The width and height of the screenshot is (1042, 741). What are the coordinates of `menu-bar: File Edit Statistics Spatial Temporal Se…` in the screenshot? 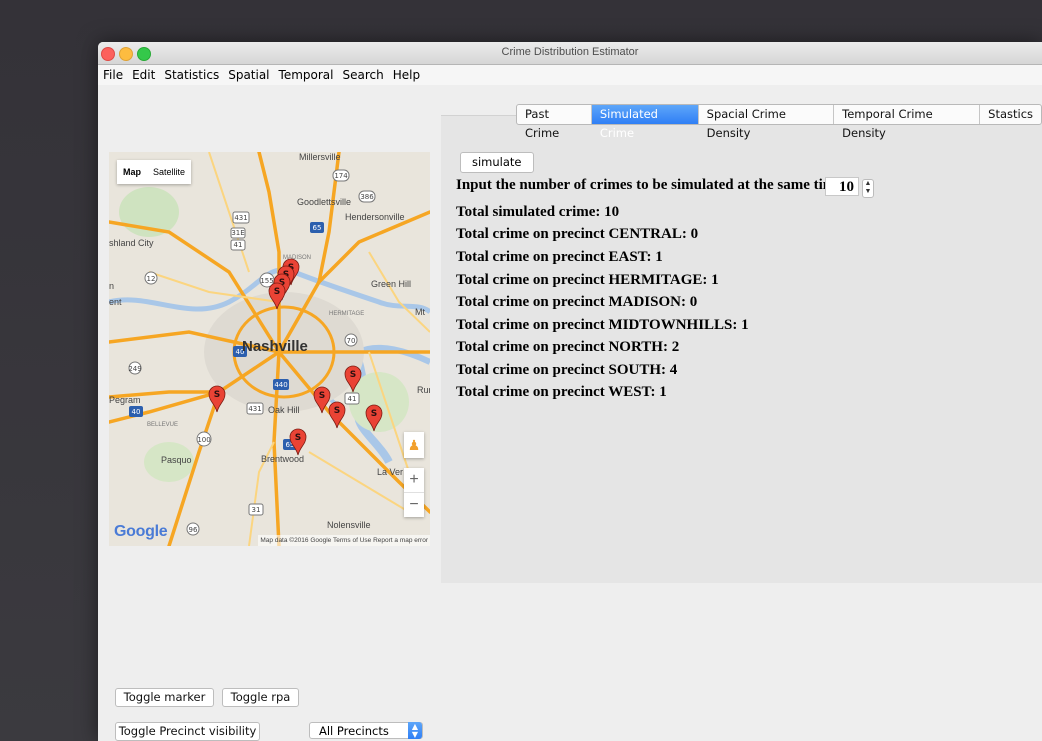 It's located at (570, 75).